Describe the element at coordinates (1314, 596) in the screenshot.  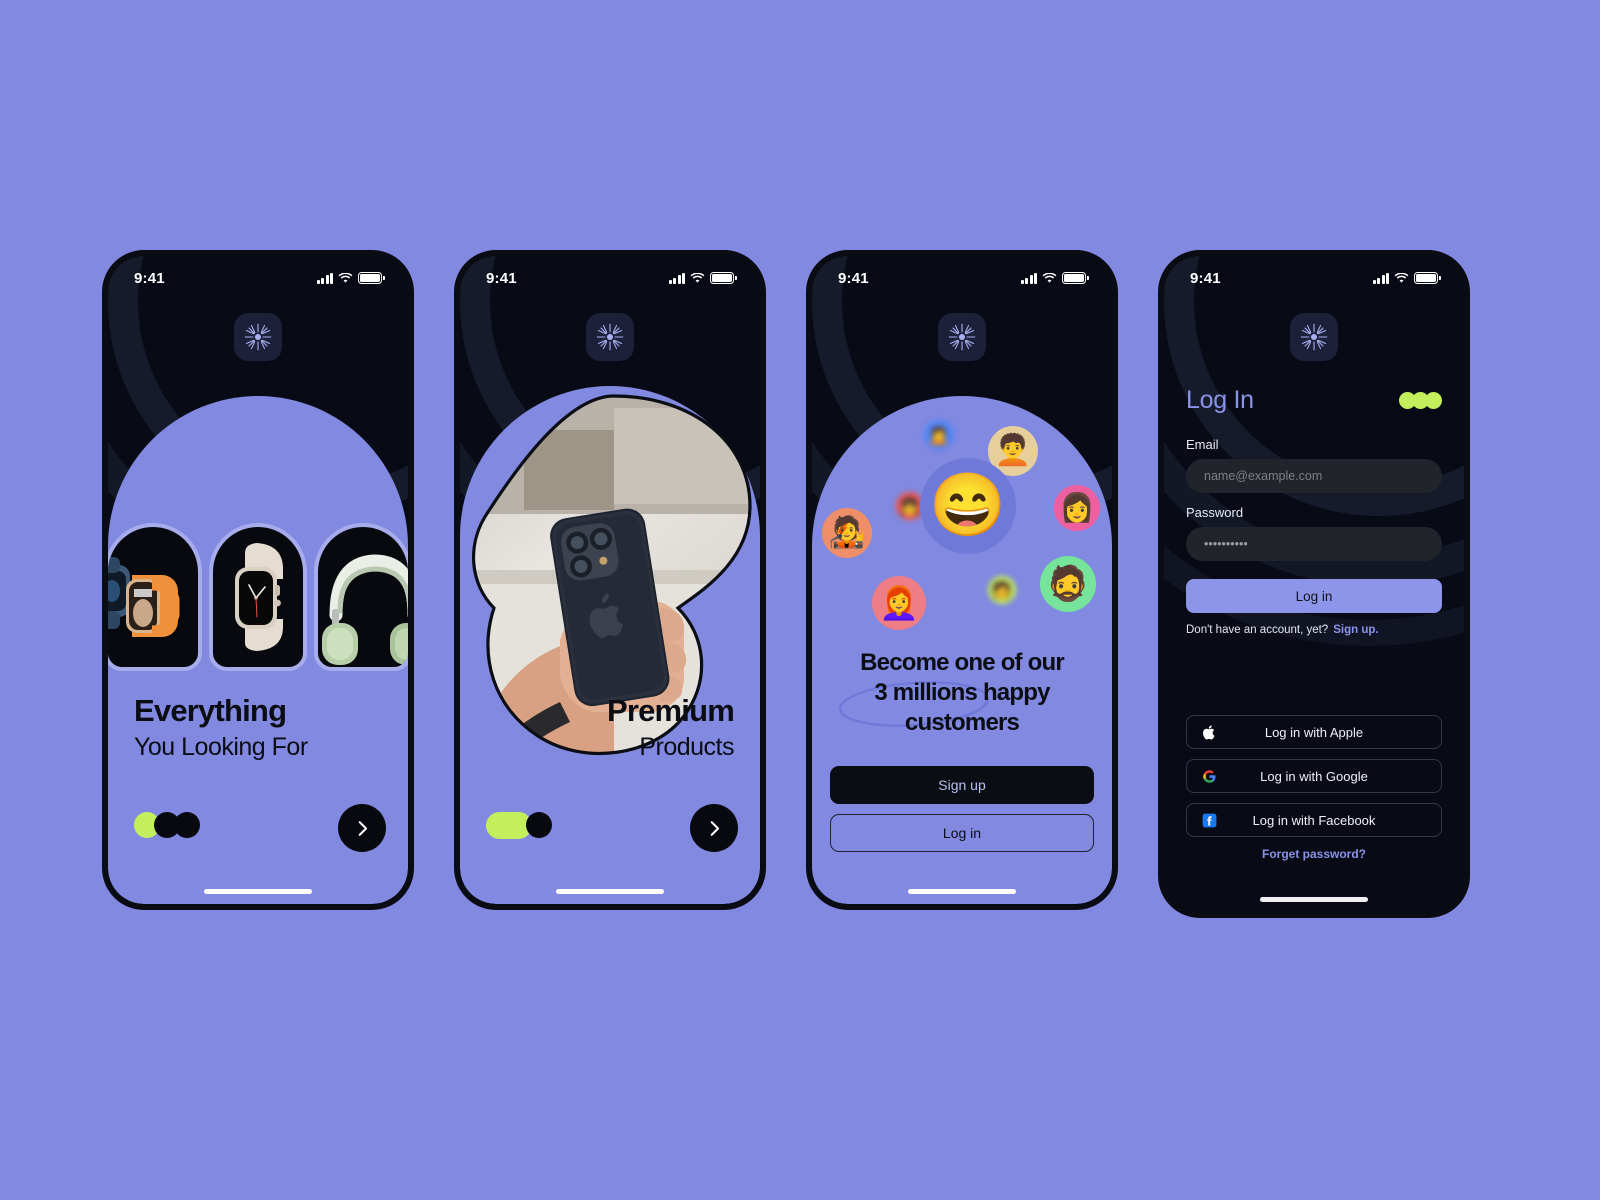
I see `login-submit-button: Log in` at that location.